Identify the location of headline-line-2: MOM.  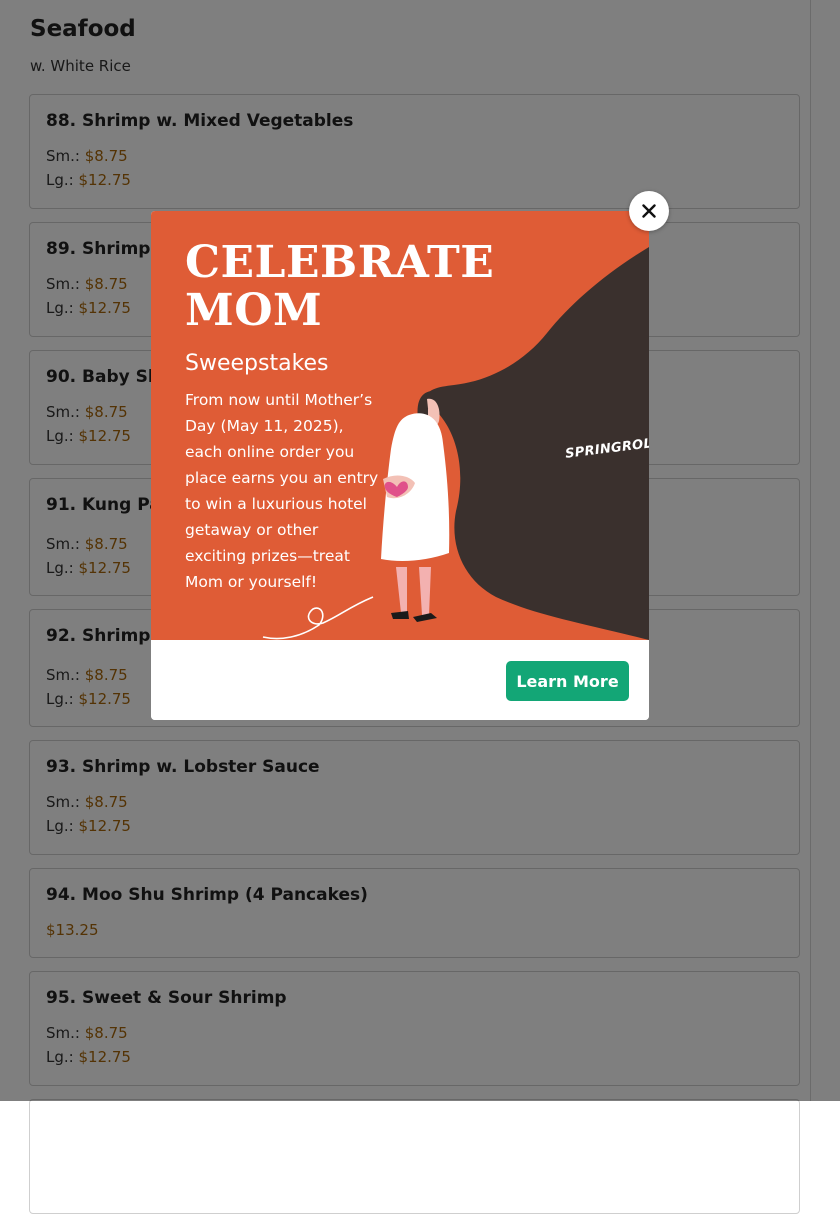
(254, 310).